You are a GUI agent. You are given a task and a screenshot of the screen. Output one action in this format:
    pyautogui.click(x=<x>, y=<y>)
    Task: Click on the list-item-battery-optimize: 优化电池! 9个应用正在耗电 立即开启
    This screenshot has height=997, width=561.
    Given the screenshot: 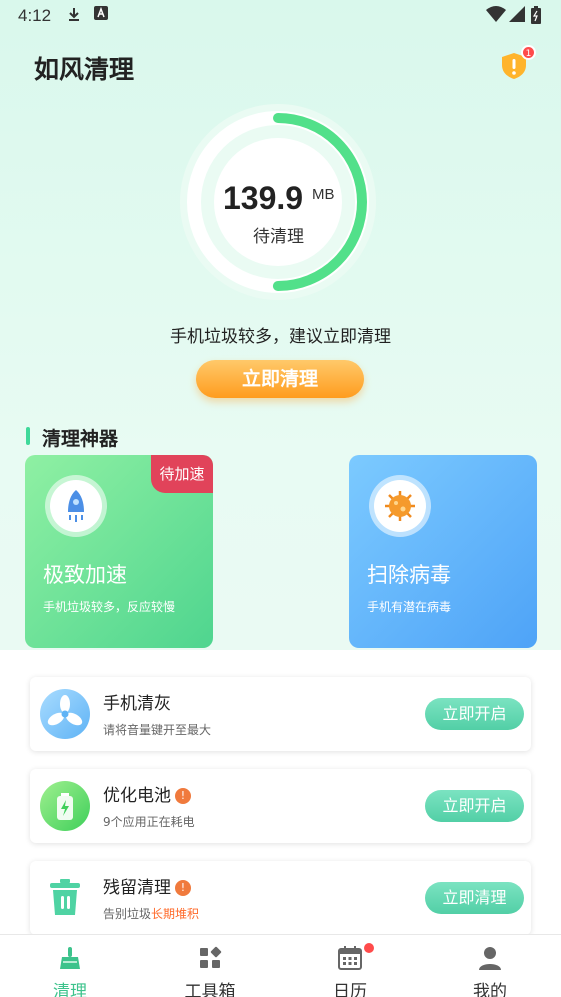 What is the action you would take?
    pyautogui.click(x=280, y=806)
    